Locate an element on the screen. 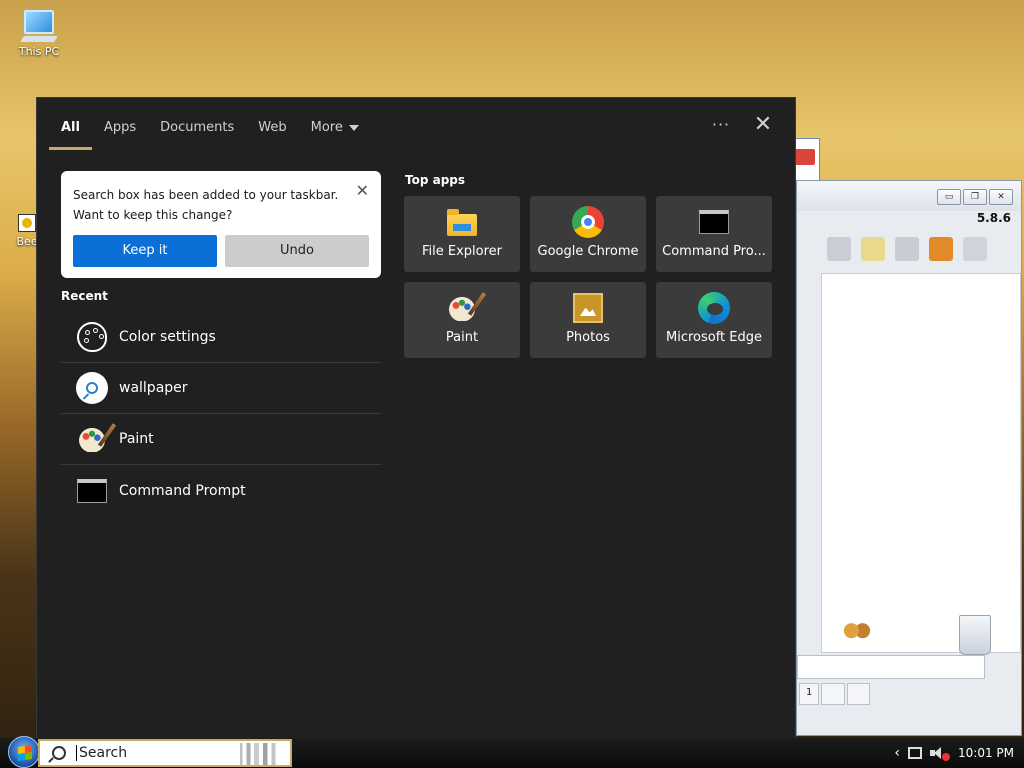 This screenshot has height=768, width=1024. version-label: 5.8.6 is located at coordinates (993, 218).